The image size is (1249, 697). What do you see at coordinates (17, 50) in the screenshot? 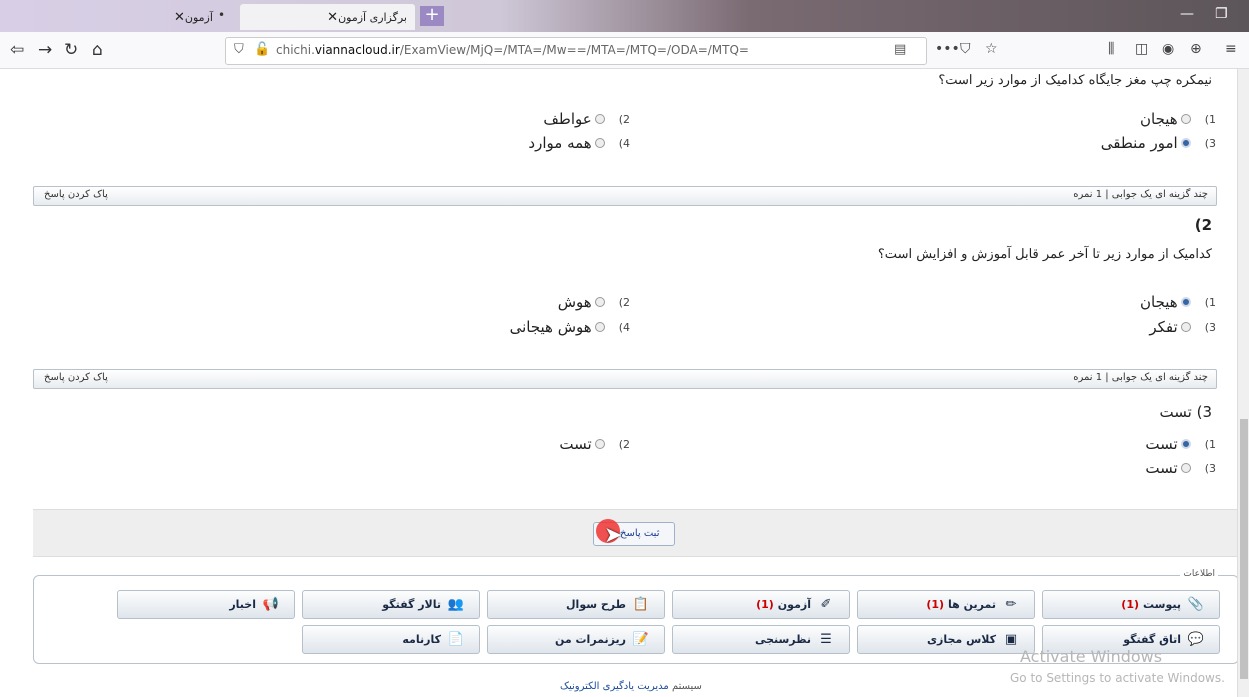
I see `back-icon: ⇦` at bounding box center [17, 50].